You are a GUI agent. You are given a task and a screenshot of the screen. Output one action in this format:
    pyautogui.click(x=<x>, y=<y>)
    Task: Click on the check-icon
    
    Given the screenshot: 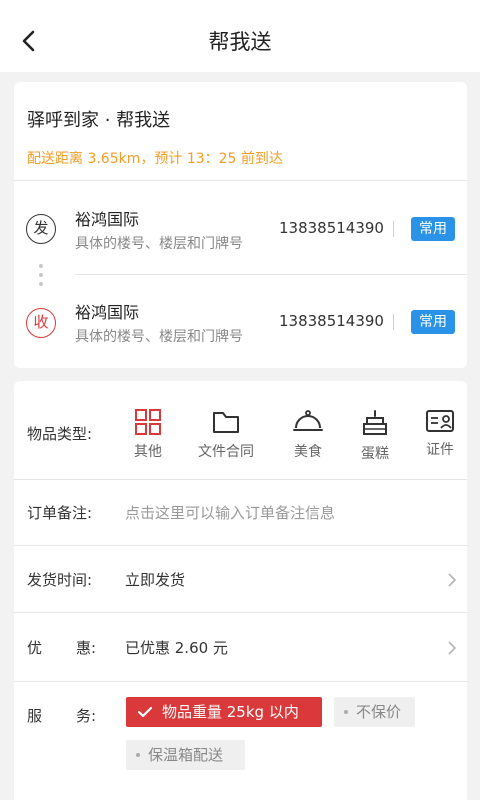 What is the action you would take?
    pyautogui.click(x=145, y=712)
    